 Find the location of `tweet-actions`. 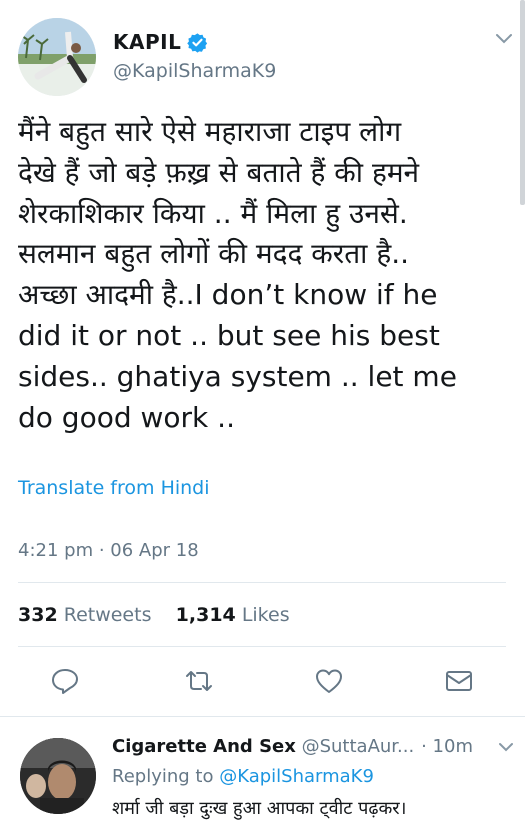

tweet-actions is located at coordinates (260, 683).